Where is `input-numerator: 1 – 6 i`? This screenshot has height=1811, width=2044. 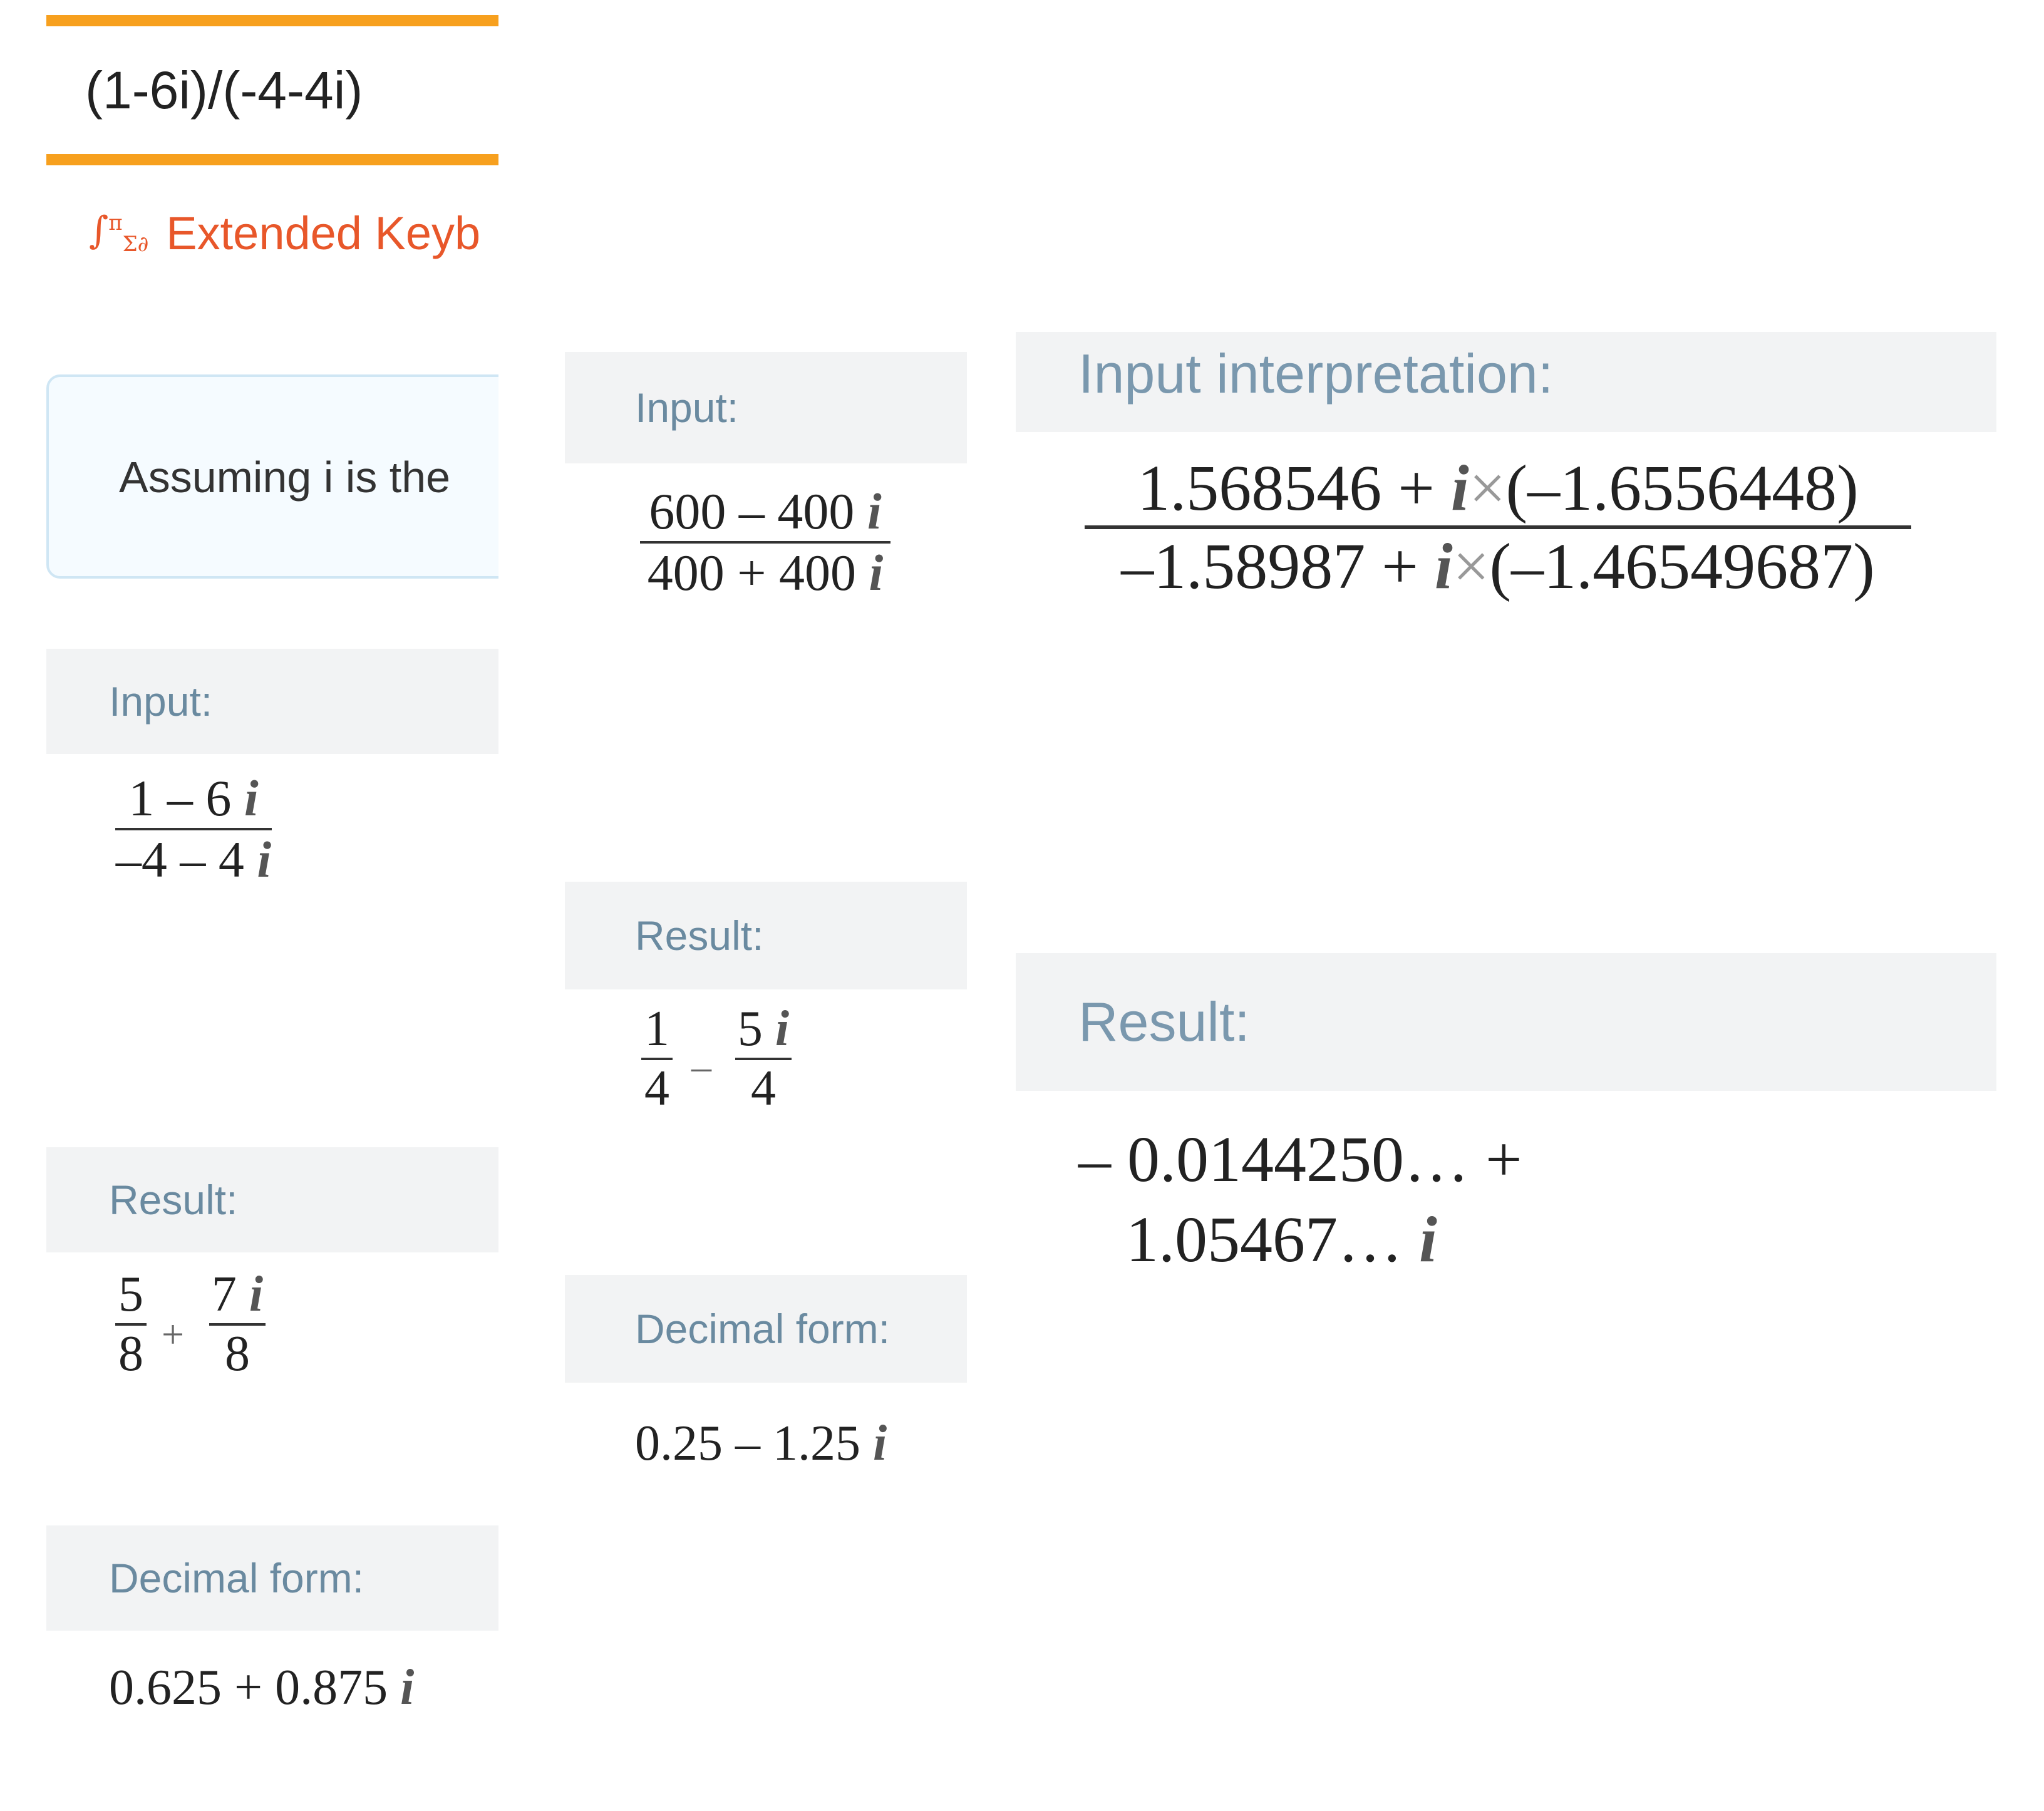 input-numerator: 1 – 6 i is located at coordinates (193, 798).